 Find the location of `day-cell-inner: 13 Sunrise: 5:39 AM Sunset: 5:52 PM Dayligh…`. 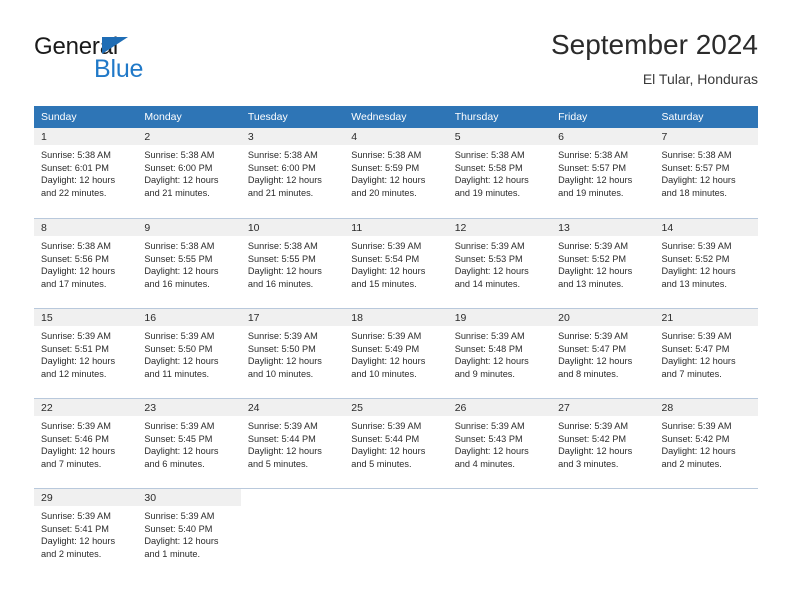

day-cell-inner: 13 Sunrise: 5:39 AM Sunset: 5:52 PM Dayligh… is located at coordinates (603, 263).